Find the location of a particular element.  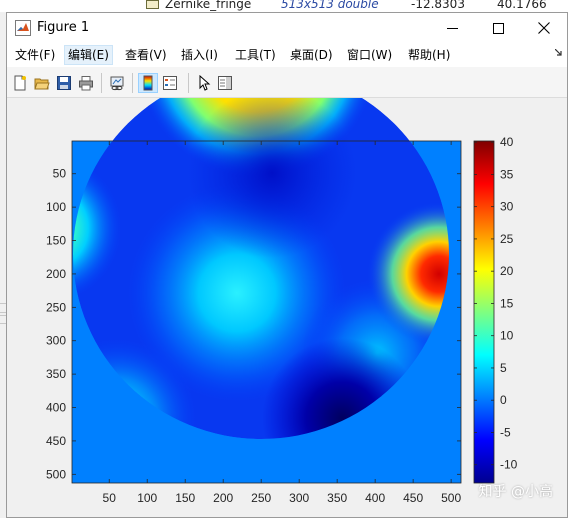

workspace-var-type: 513x513 double is located at coordinates (330, 5).